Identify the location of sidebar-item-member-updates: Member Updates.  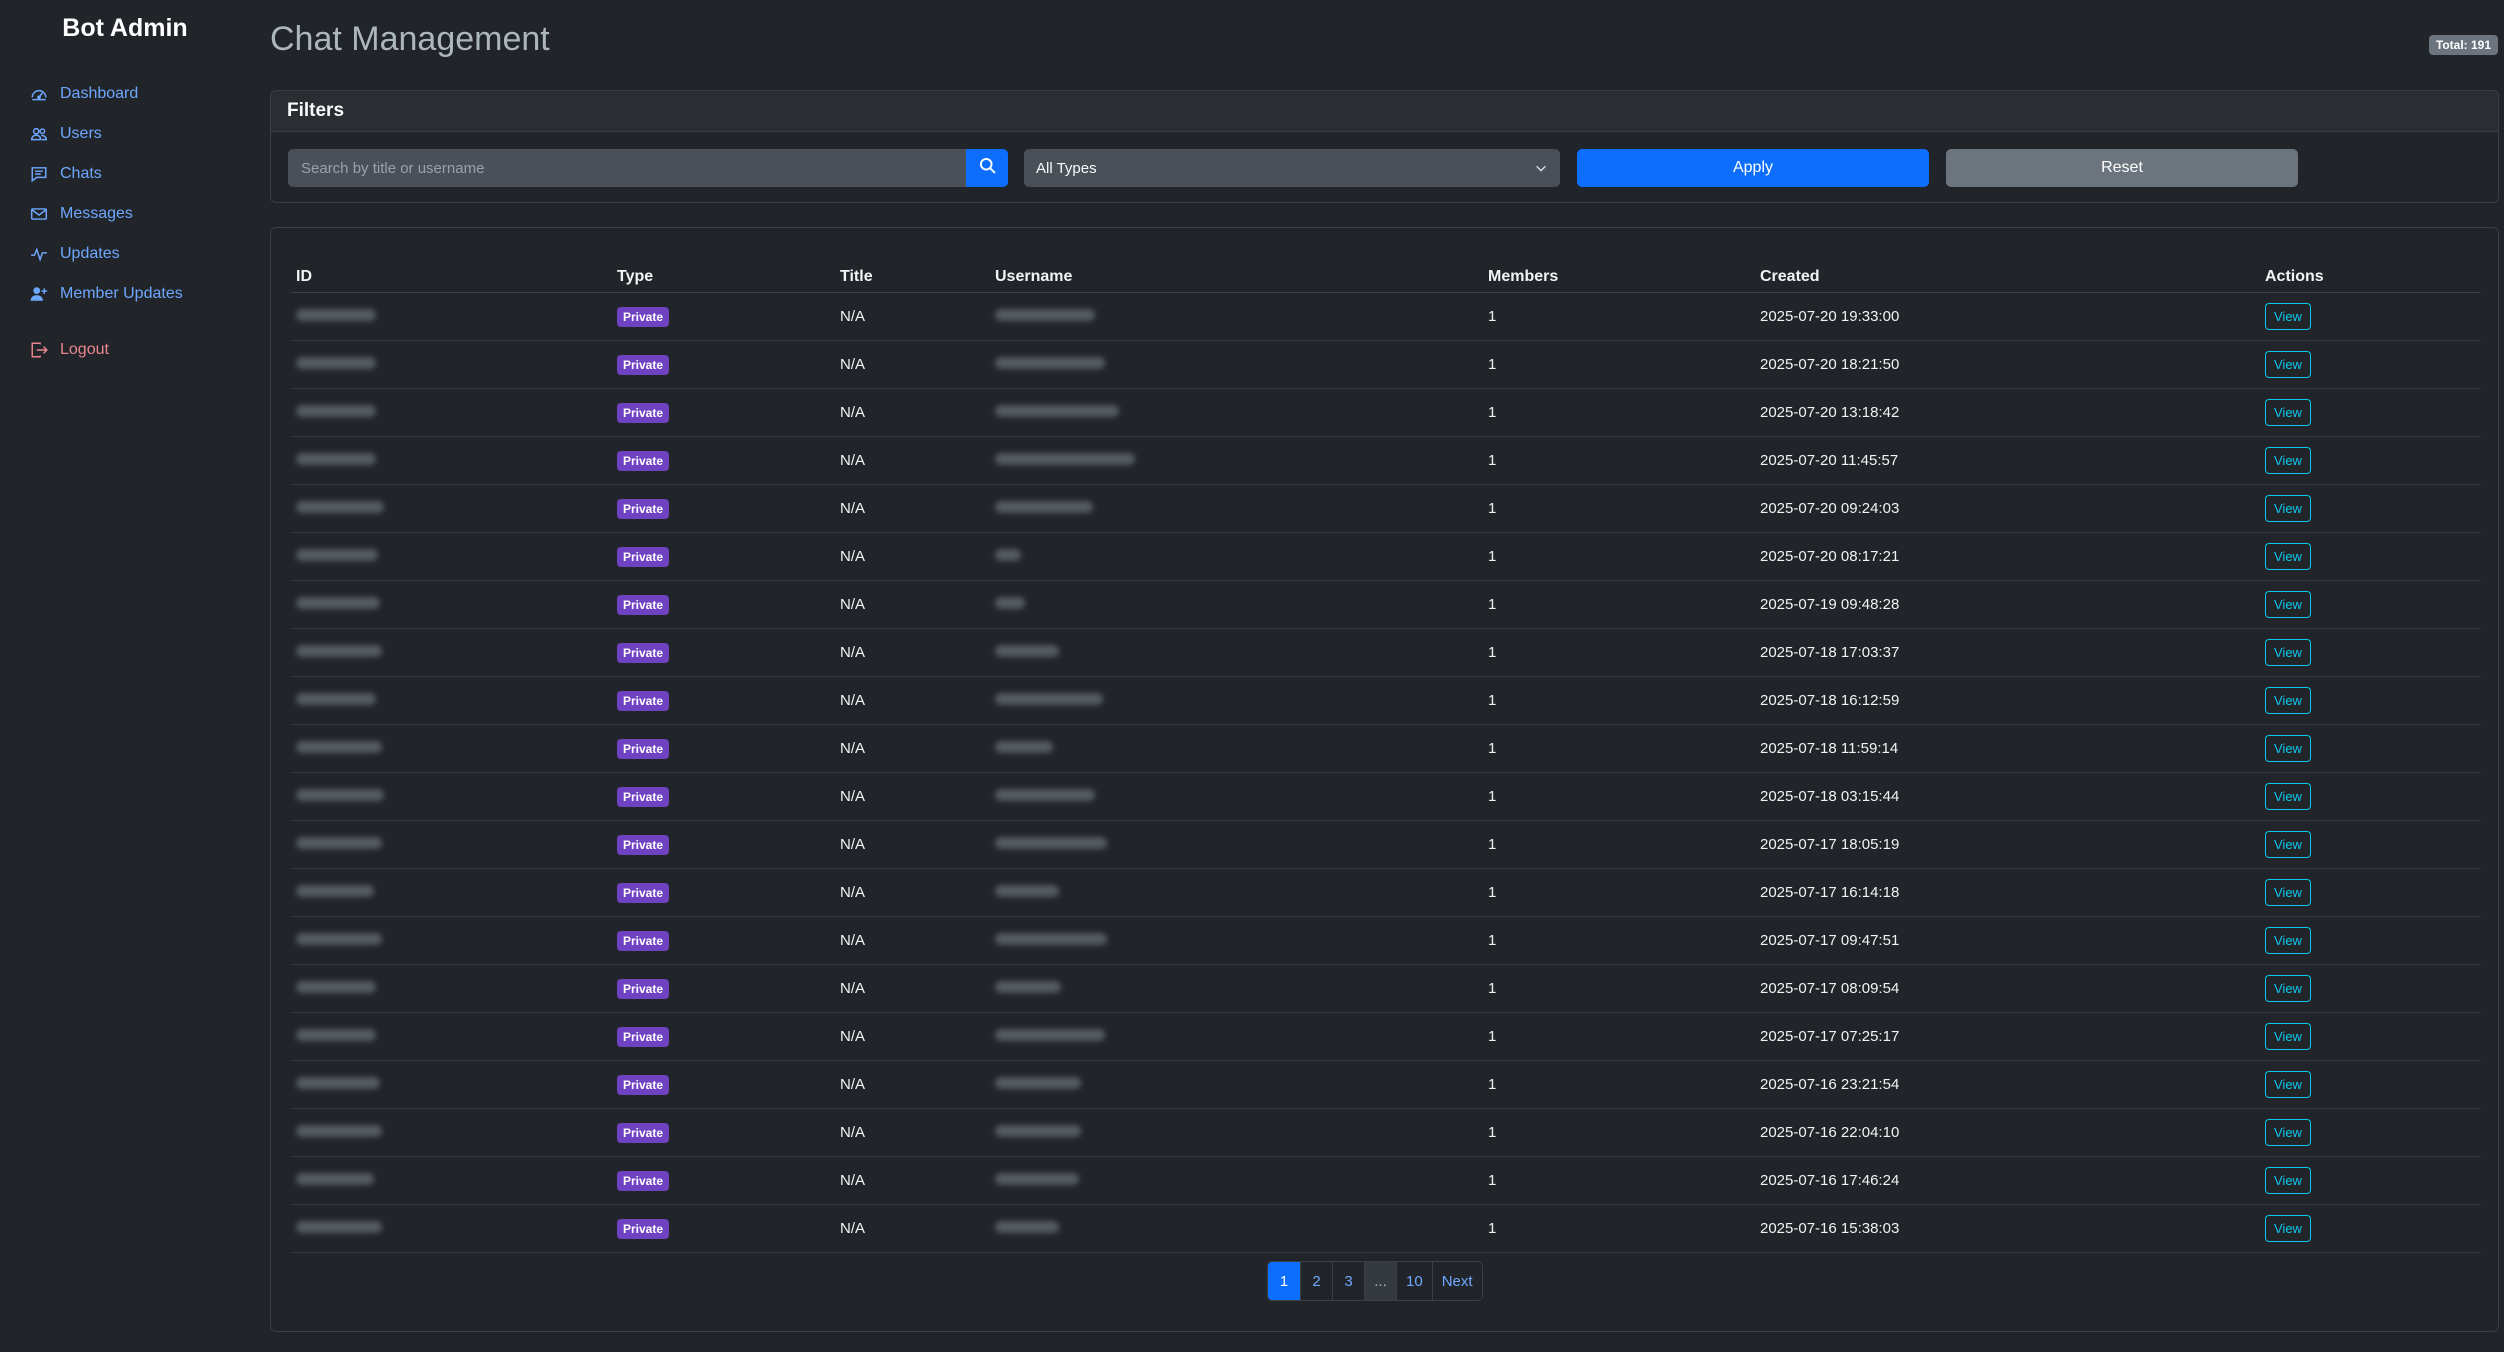
(106, 294).